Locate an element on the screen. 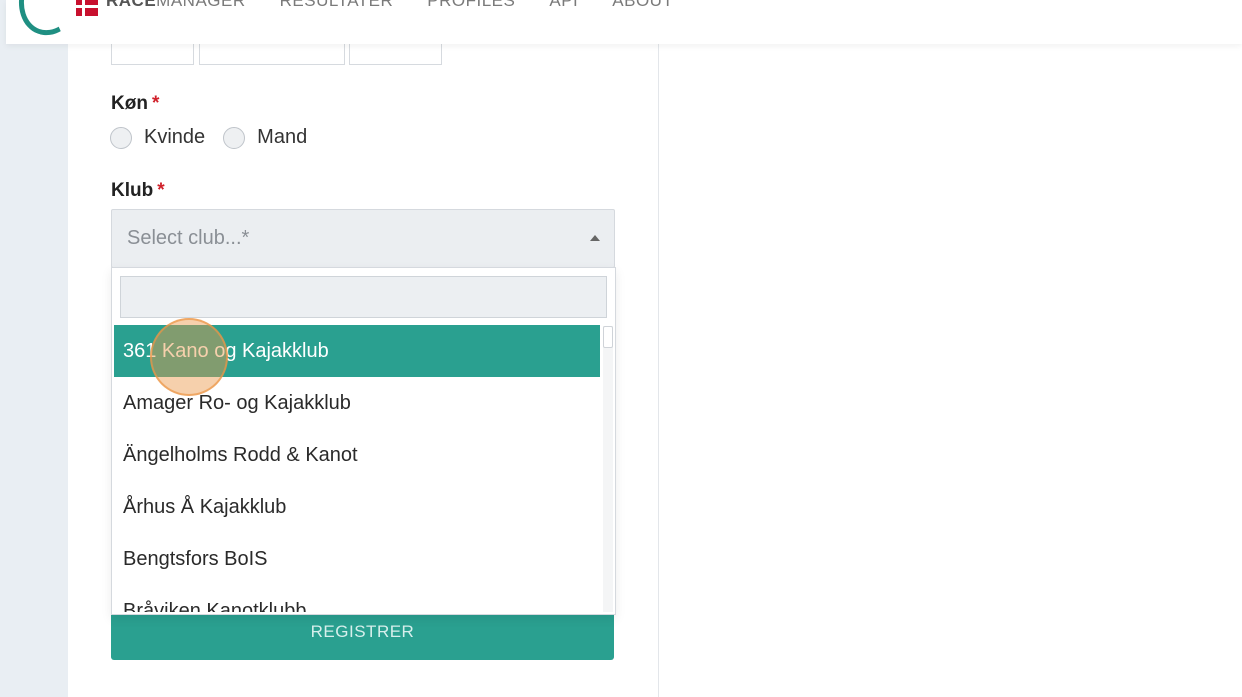 This screenshot has width=1242, height=697. nav-item-profiles: PROFILES is located at coordinates (471, 5).